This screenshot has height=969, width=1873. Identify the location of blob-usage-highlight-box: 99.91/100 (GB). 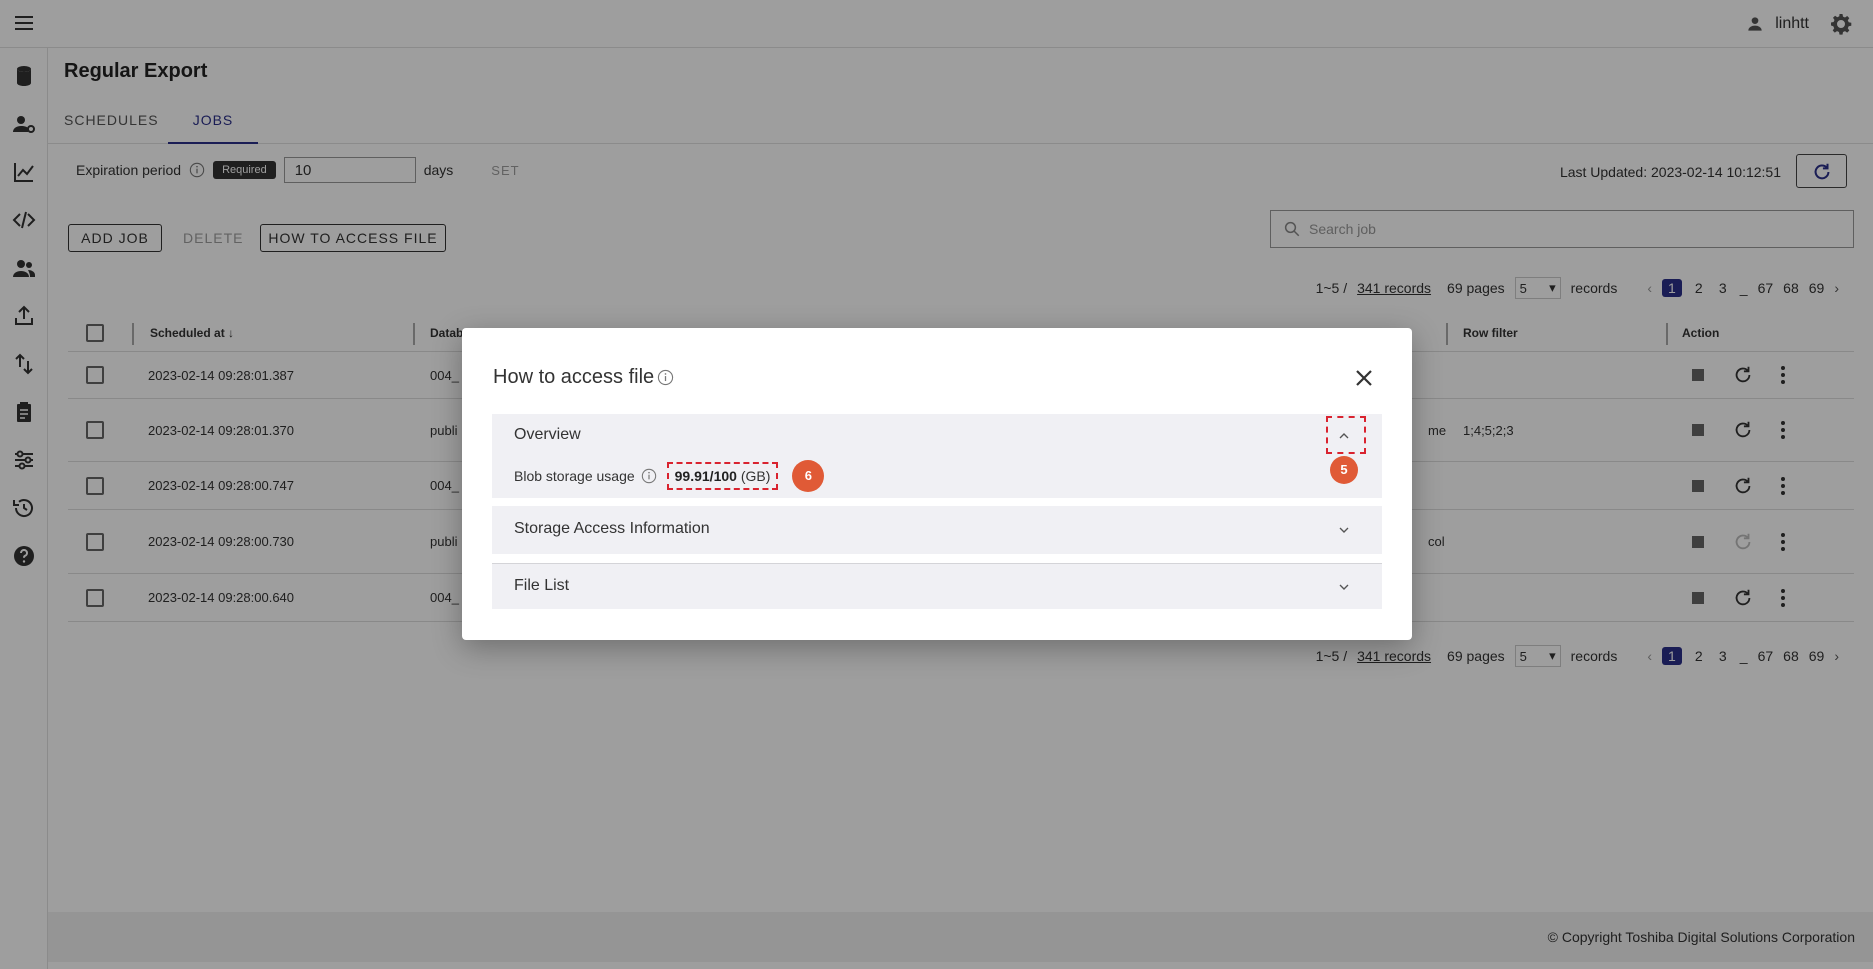
(722, 476).